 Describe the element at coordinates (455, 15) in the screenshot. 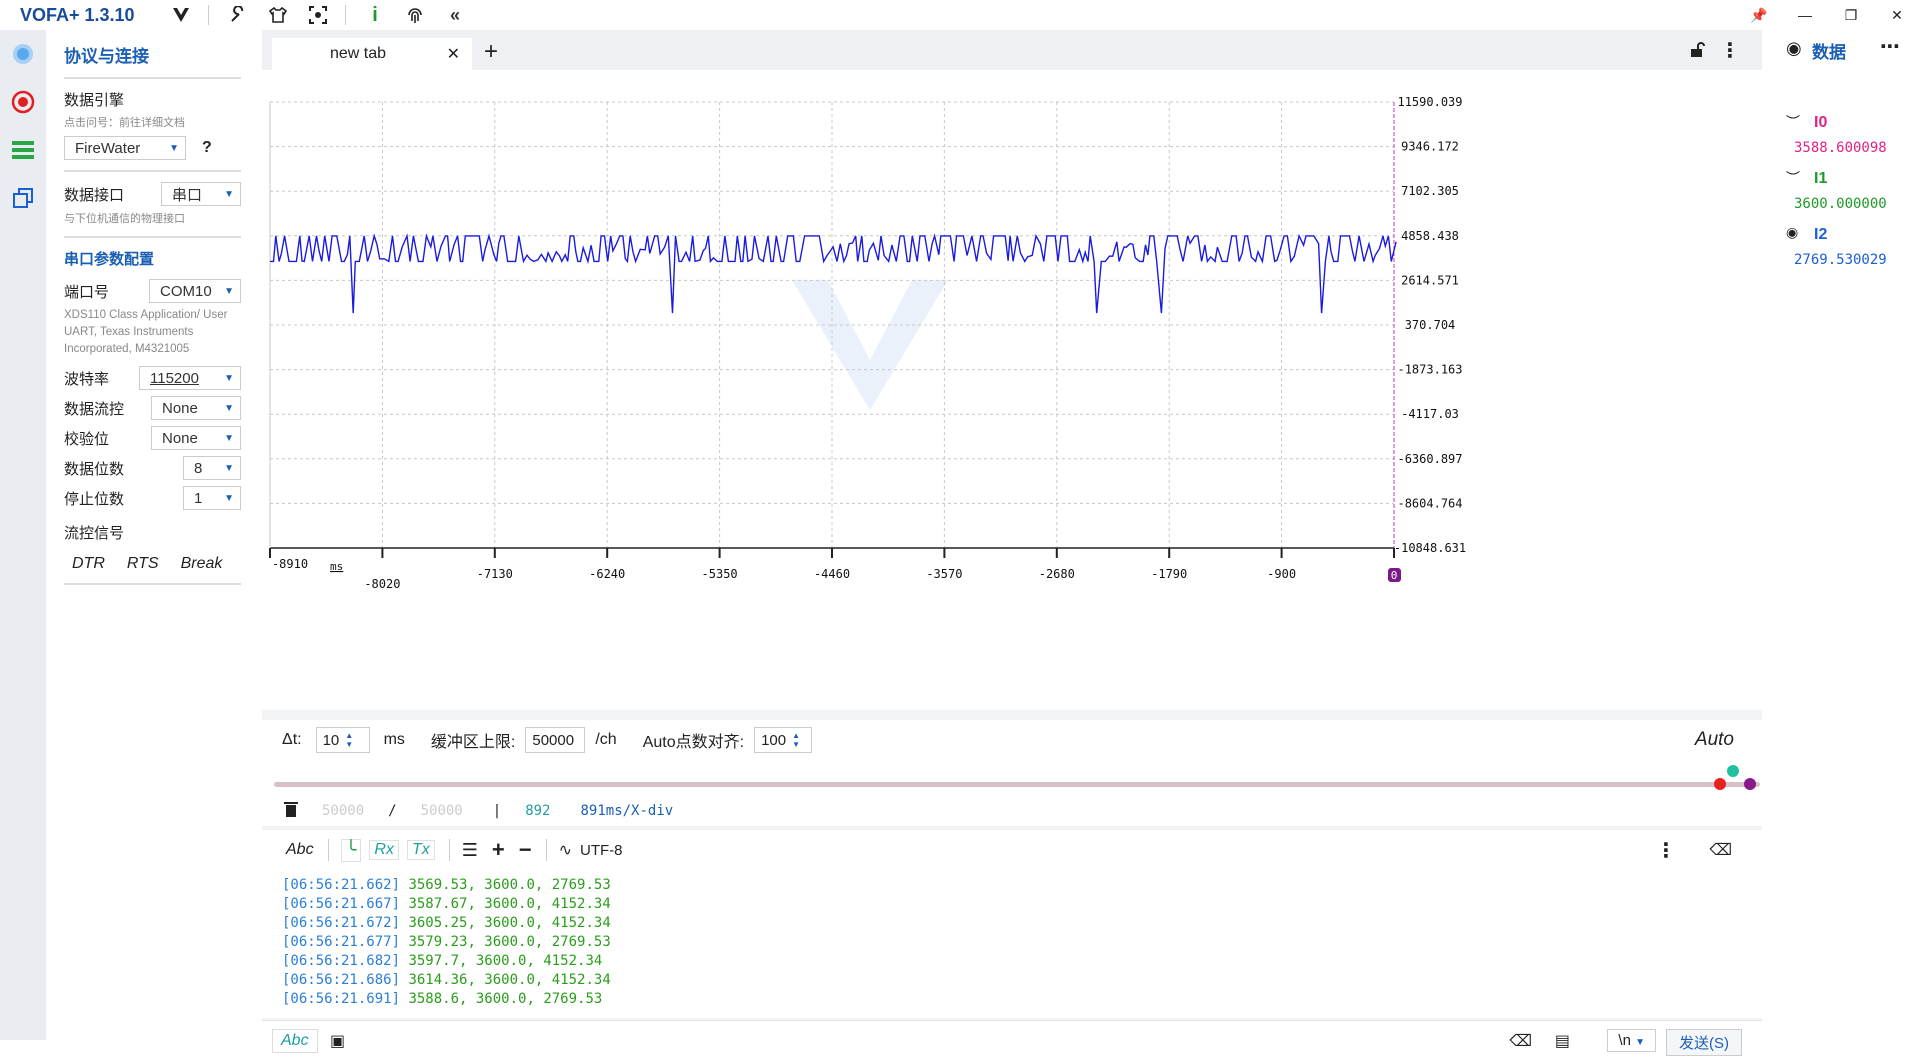

I see `collapse-icon: «` at that location.